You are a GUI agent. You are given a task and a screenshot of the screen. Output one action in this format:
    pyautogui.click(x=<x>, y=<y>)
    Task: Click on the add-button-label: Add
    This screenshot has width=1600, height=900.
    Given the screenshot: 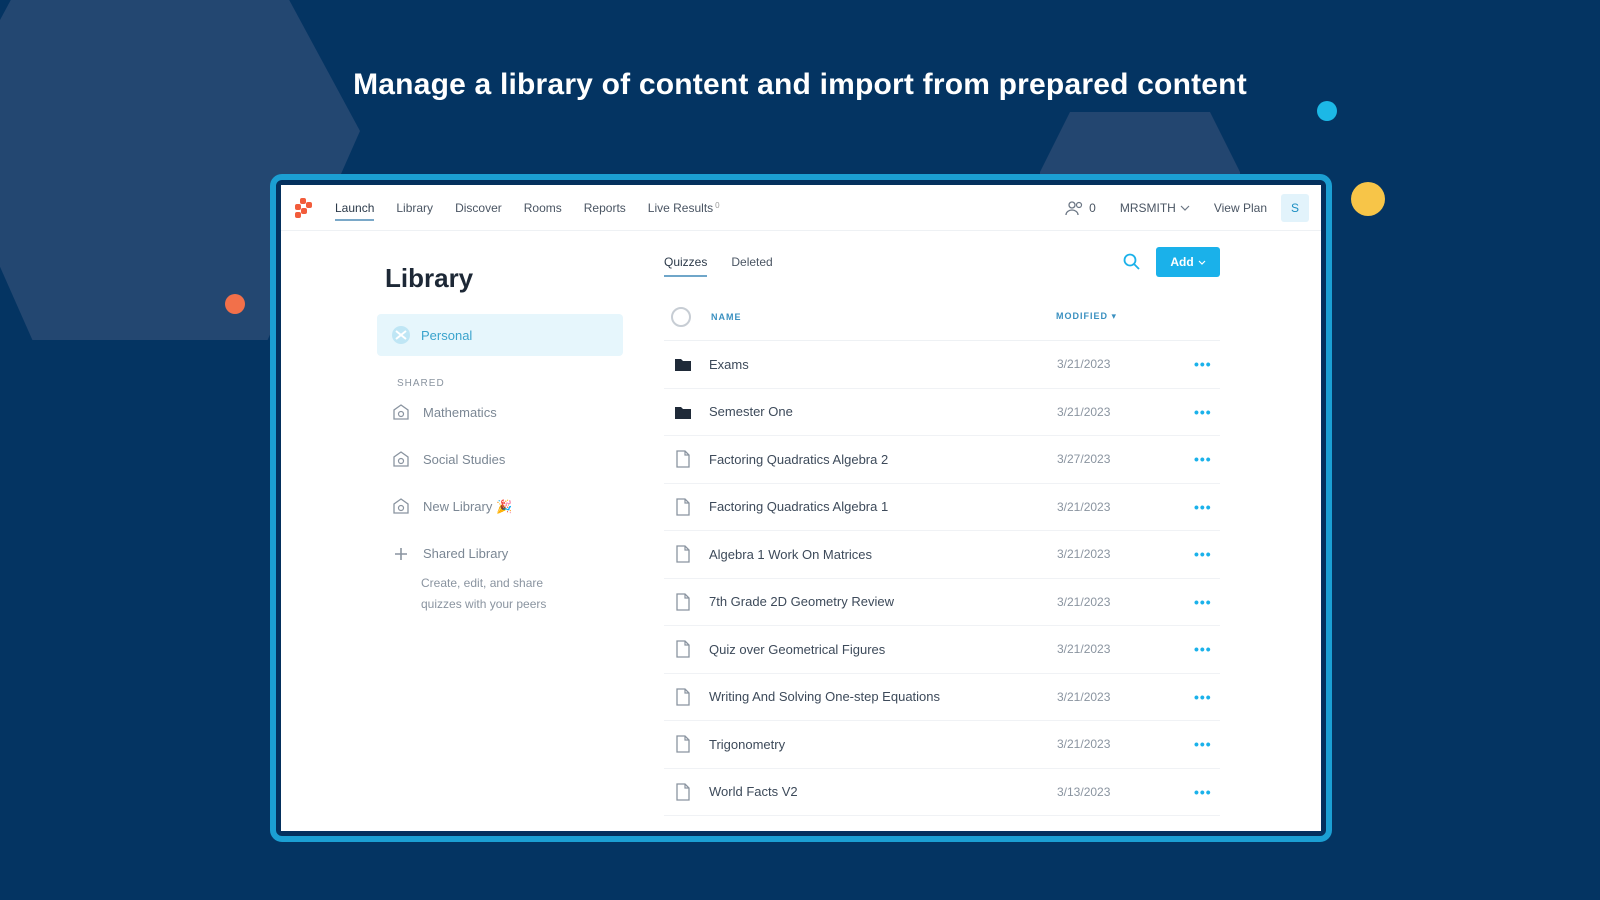 What is the action you would take?
    pyautogui.click(x=1182, y=262)
    